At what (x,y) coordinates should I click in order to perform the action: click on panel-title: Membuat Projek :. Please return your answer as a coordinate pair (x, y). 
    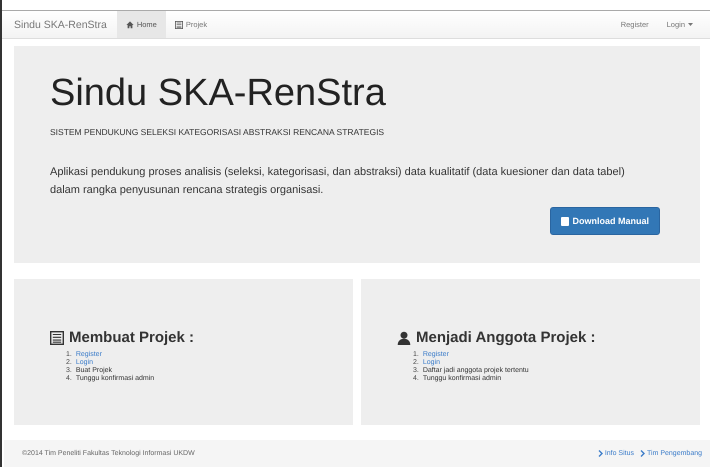
    Looking at the image, I should click on (201, 337).